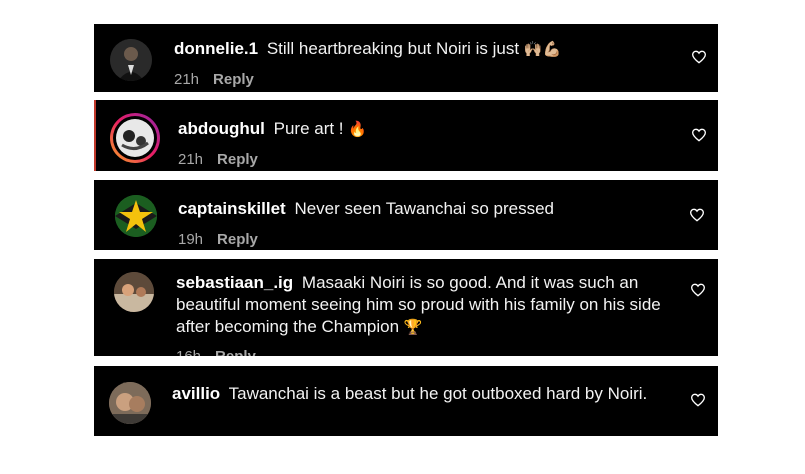 The width and height of the screenshot is (805, 474). Describe the element at coordinates (234, 282) in the screenshot. I see `username-link: sebastiaan_.ig` at that location.